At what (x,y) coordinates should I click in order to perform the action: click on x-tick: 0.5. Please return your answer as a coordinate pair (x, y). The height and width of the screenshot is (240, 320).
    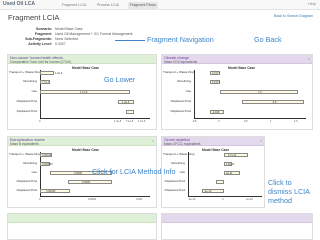
    Looking at the image, I should click on (246, 121).